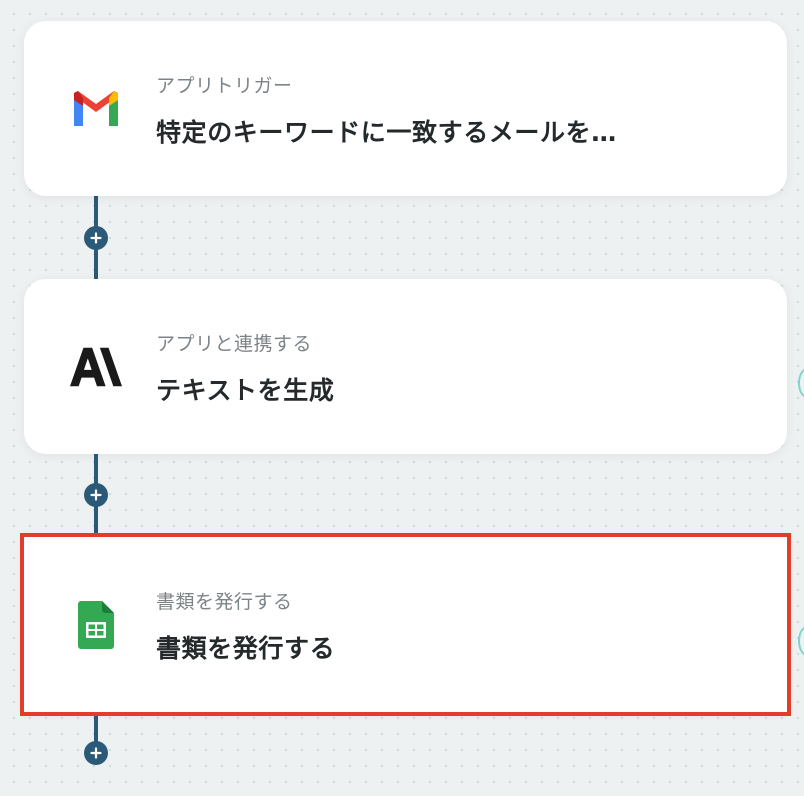  Describe the element at coordinates (246, 648) in the screenshot. I see `step-title: 書類を発行する` at that location.